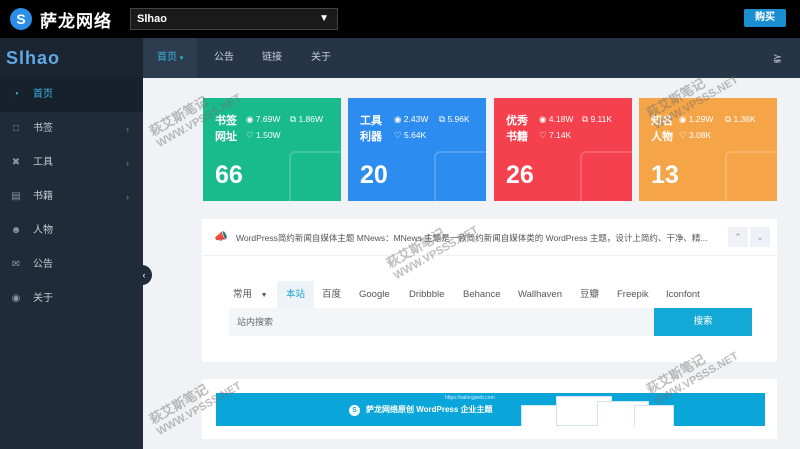 The image size is (800, 449). I want to click on book-icon: ▤, so click(16, 196).